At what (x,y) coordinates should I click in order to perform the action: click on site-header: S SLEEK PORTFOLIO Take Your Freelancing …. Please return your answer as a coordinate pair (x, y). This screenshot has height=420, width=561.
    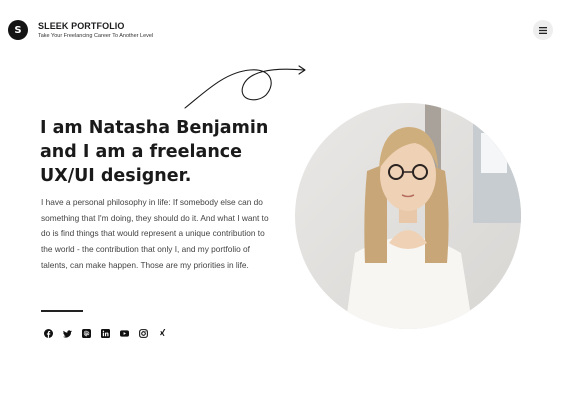
    Looking at the image, I should click on (80, 30).